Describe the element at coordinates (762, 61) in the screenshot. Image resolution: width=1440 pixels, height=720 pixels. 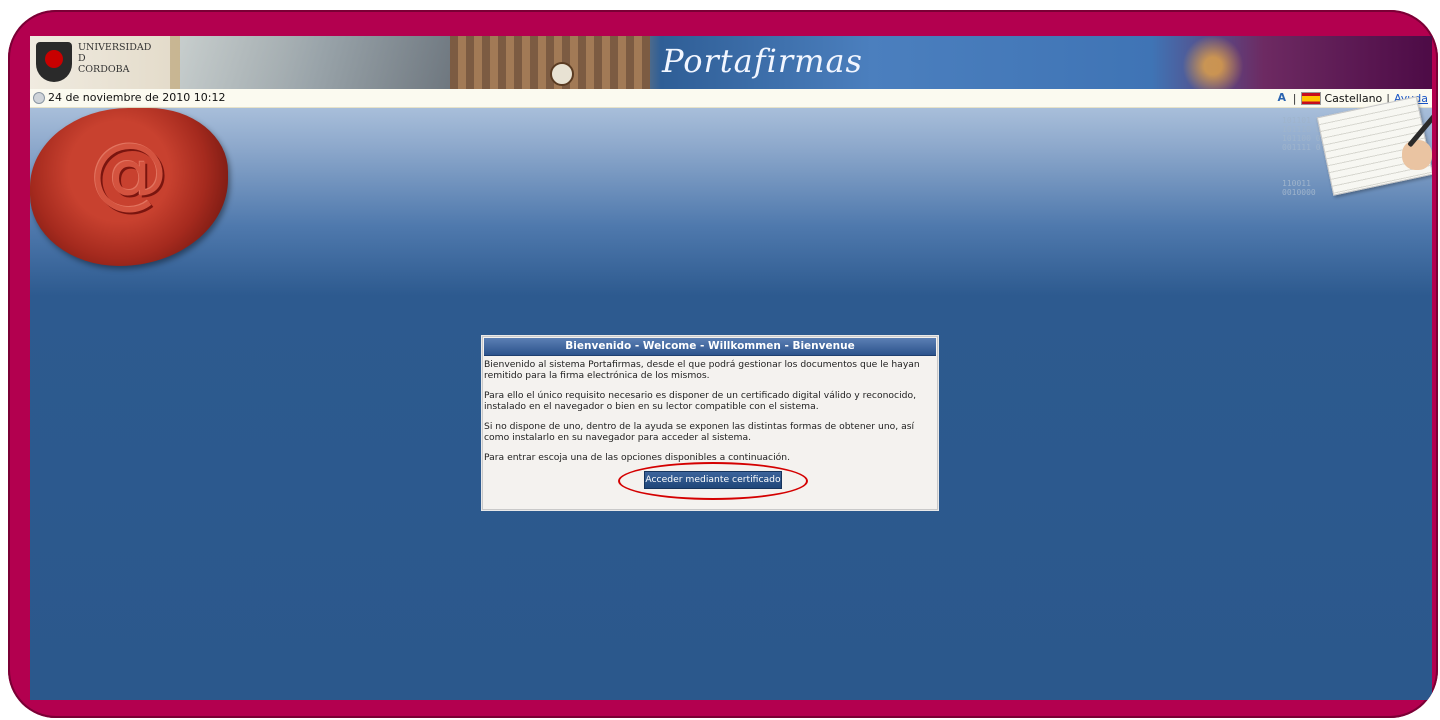
I see `app-title: Portafirmas` at that location.